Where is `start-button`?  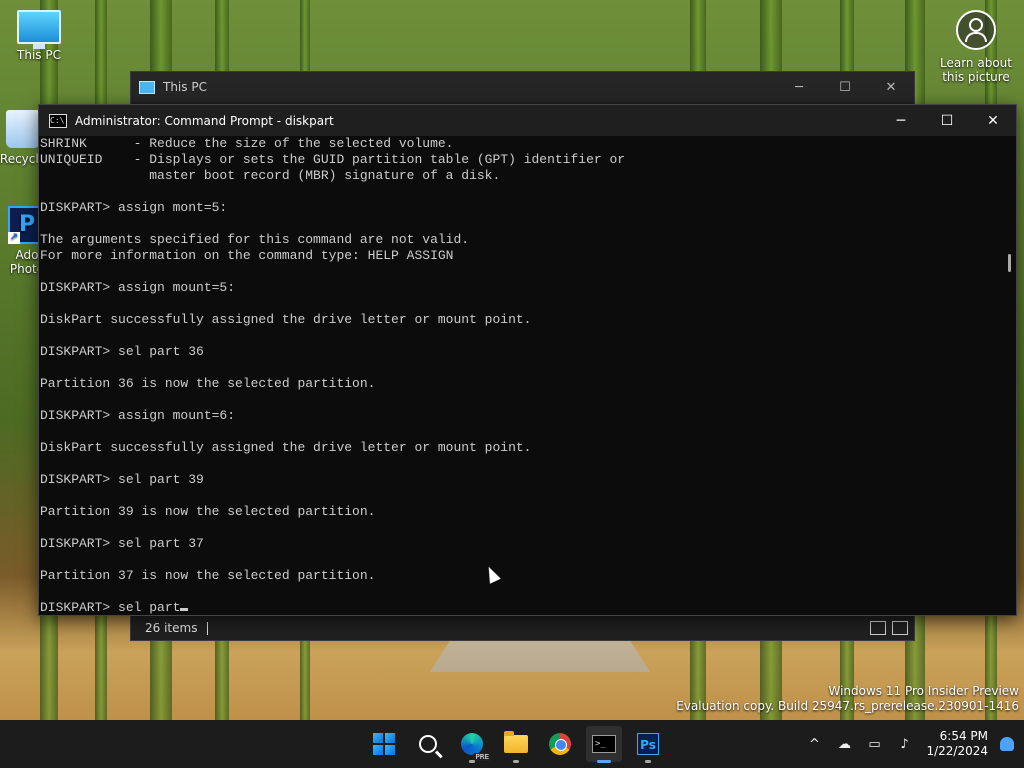
start-button is located at coordinates (384, 744).